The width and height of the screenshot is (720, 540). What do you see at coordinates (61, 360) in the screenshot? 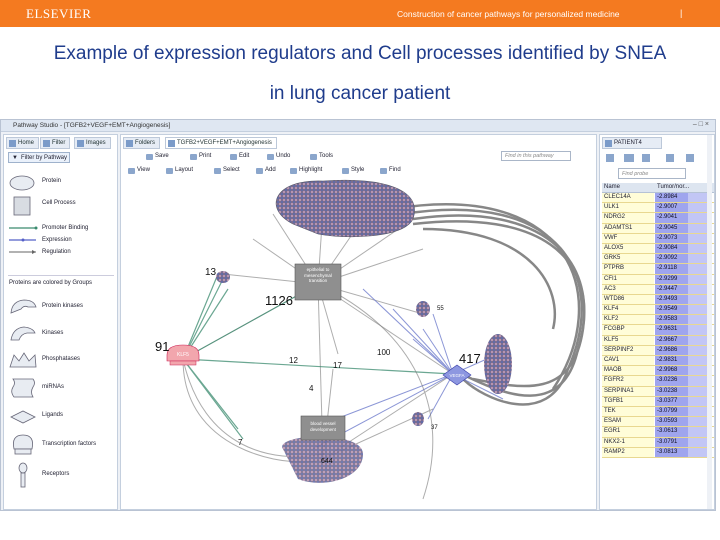
I see `legend-phosphatases: Phosphatases` at bounding box center [61, 360].